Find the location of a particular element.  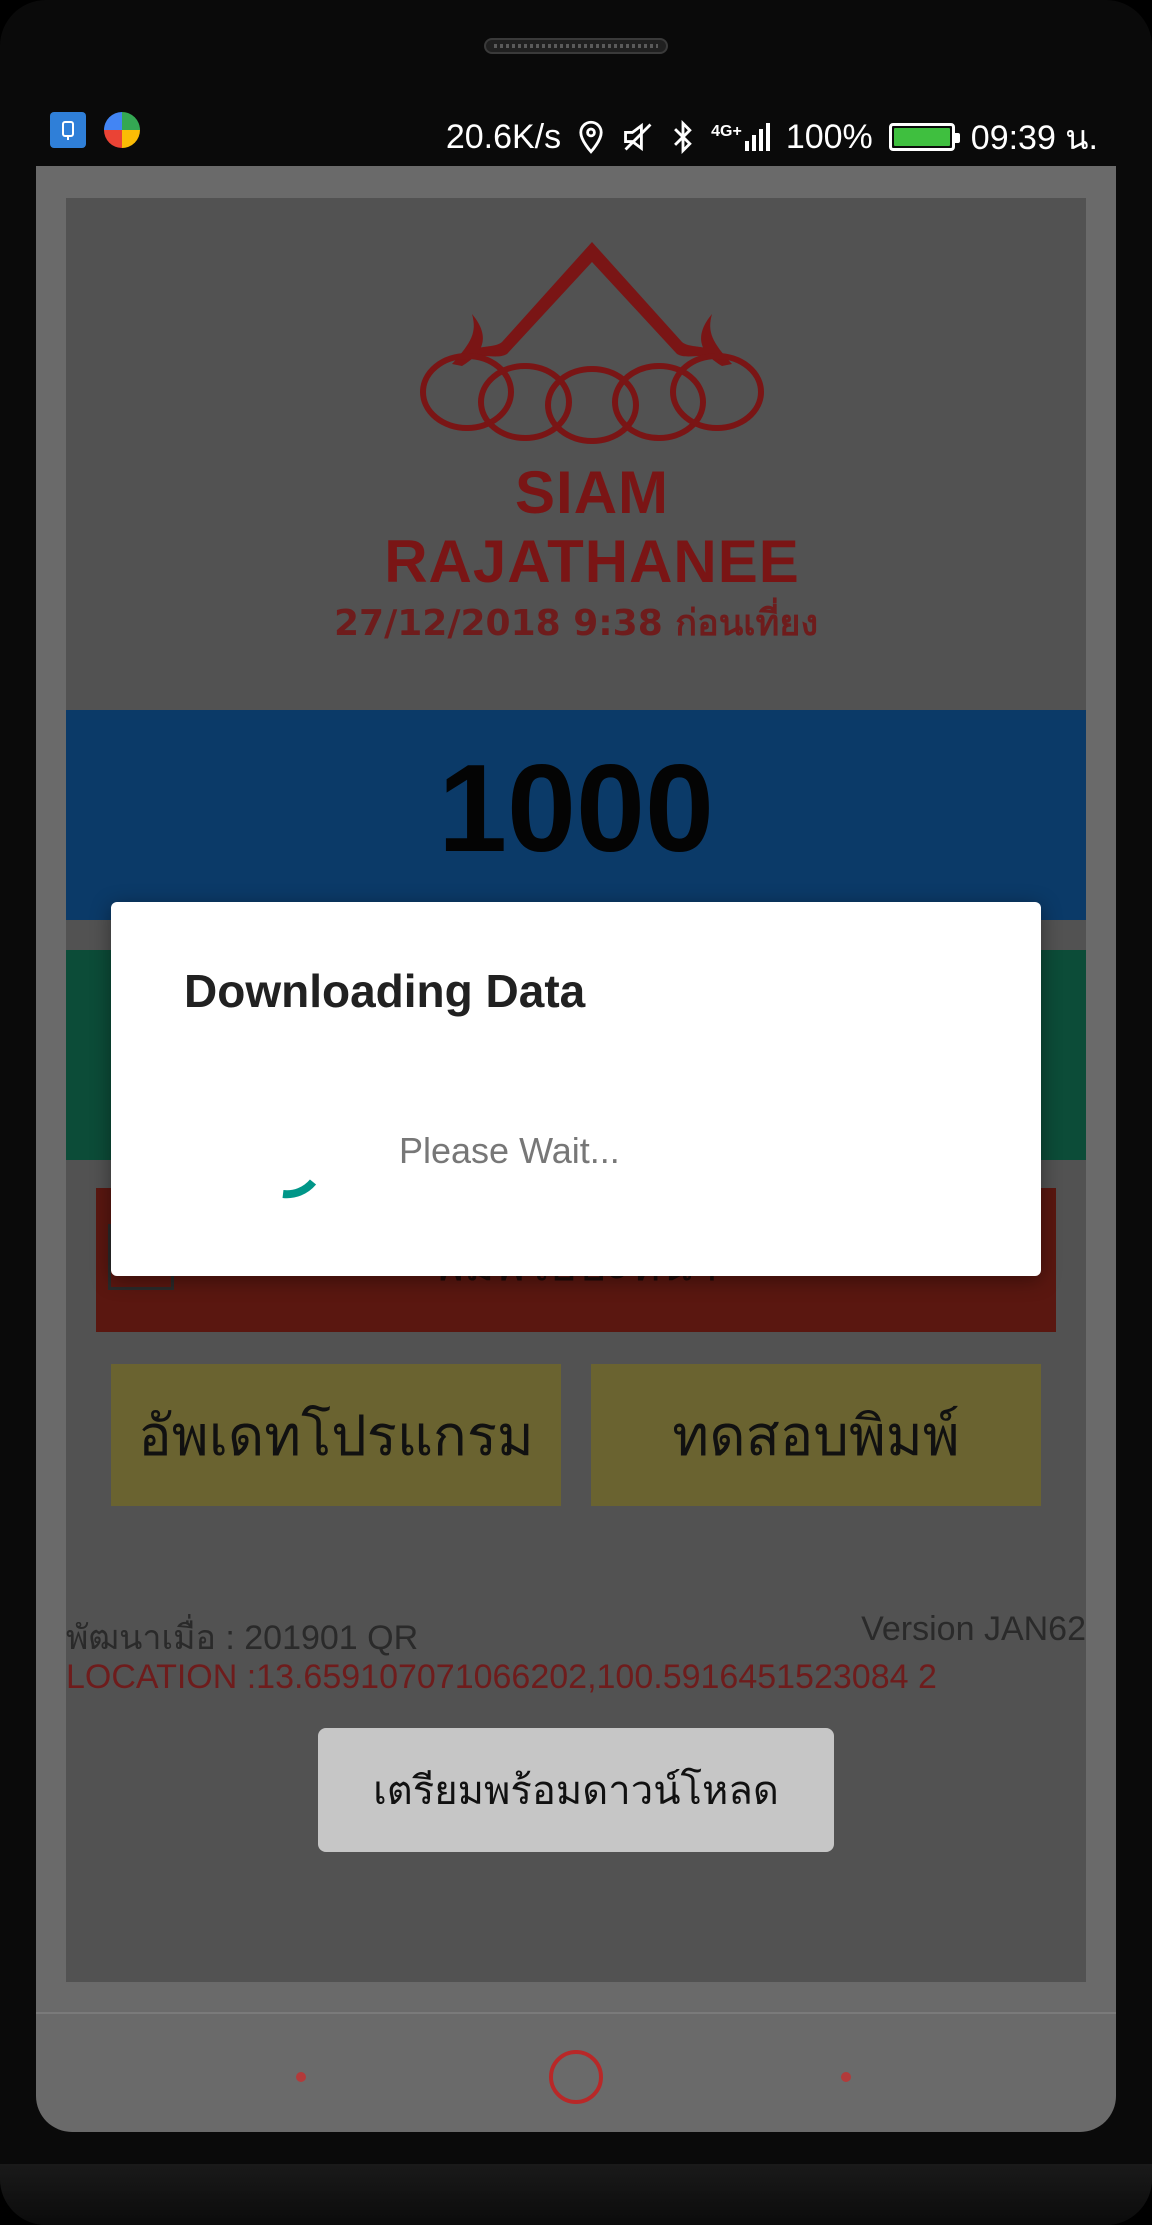

clock: 09:39 น. is located at coordinates (1034, 138).